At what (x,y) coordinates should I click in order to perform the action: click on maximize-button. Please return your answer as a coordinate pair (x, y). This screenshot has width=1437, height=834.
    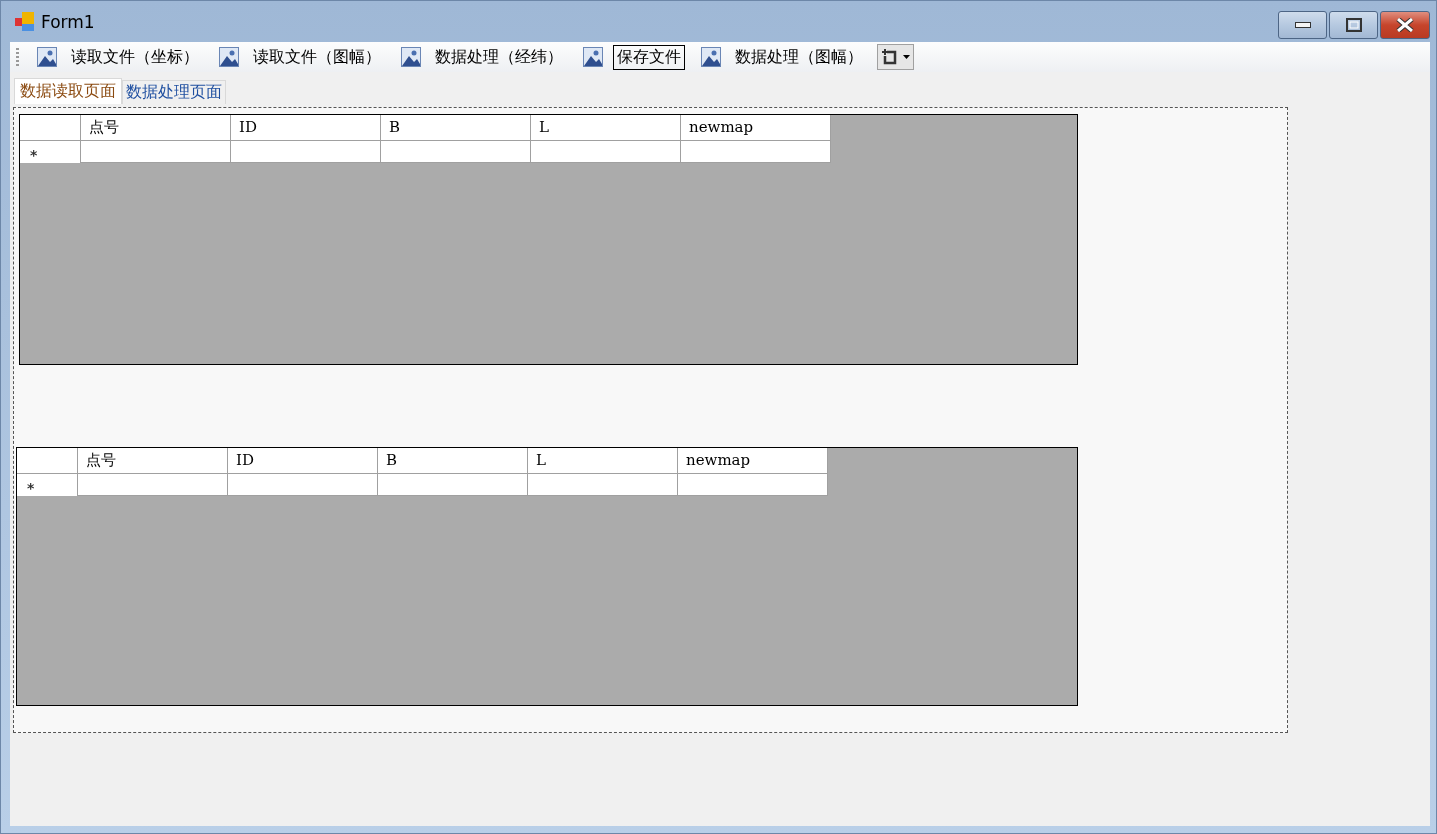
    Looking at the image, I should click on (1353, 25).